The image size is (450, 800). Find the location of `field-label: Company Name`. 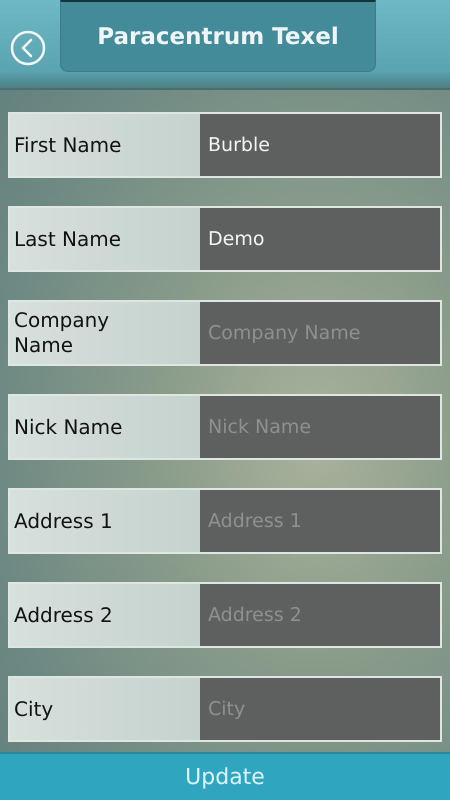

field-label: Company Name is located at coordinates (105, 333).